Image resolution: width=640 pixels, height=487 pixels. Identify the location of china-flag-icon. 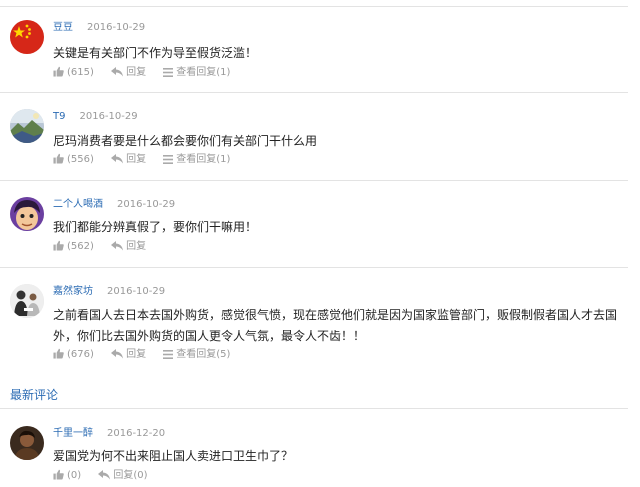
(27, 37).